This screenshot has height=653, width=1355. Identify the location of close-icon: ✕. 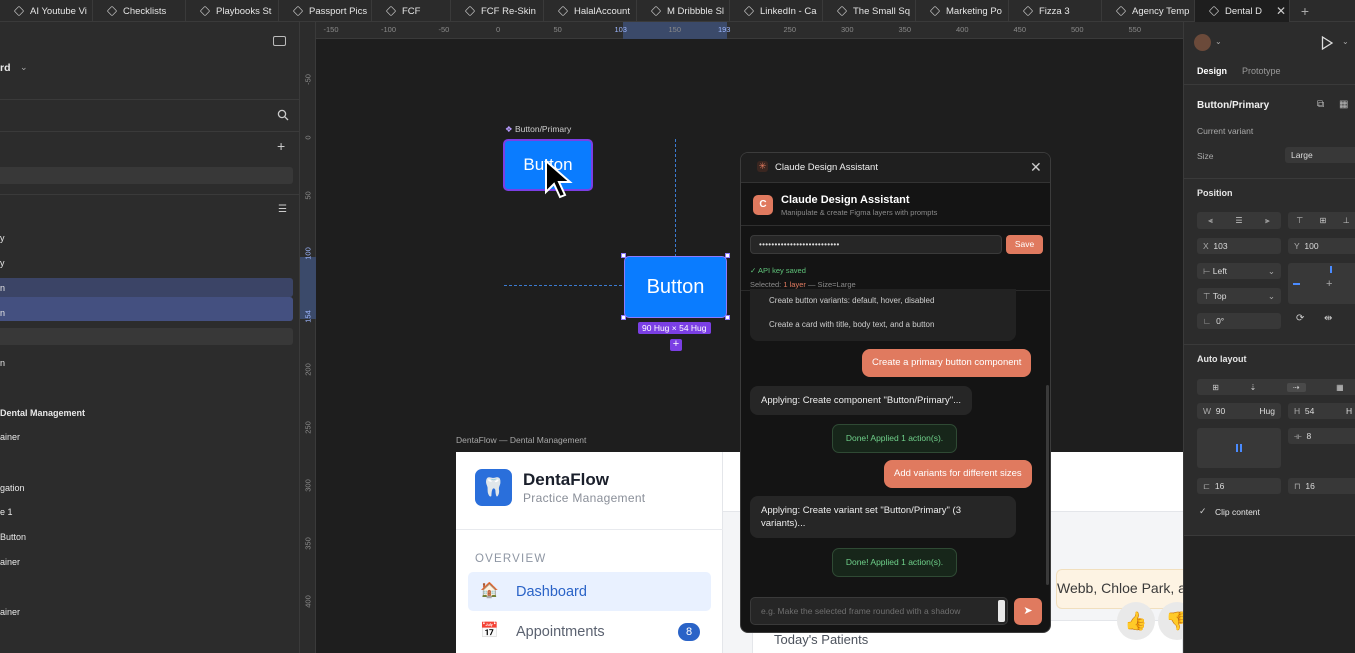
(1036, 167).